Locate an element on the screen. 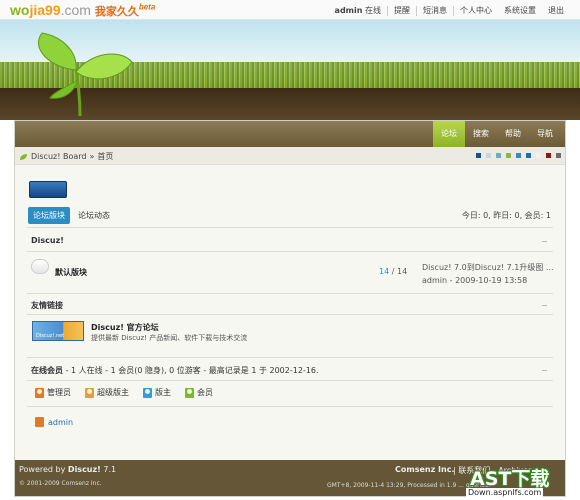 The image size is (580, 500). breadcrumb: Discuz! Board » 首页 is located at coordinates (66, 156).